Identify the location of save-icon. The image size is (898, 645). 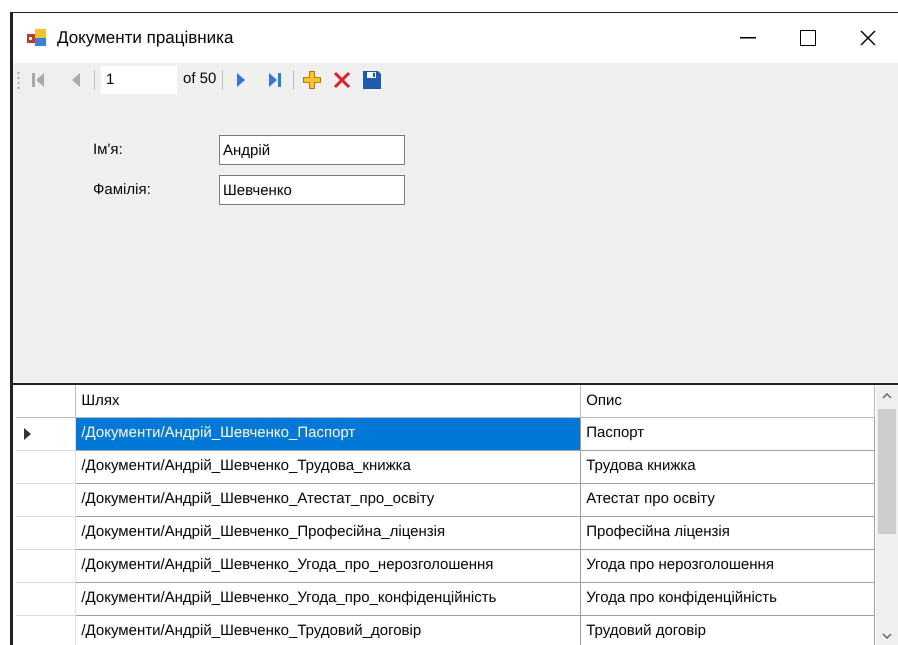
(372, 79).